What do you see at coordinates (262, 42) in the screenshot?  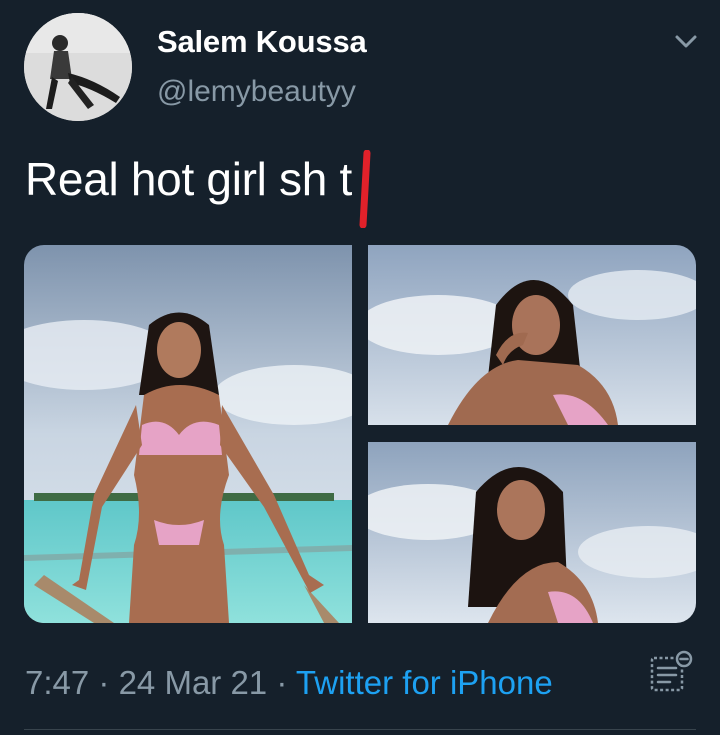 I see `author-name: Salem Koussa` at bounding box center [262, 42].